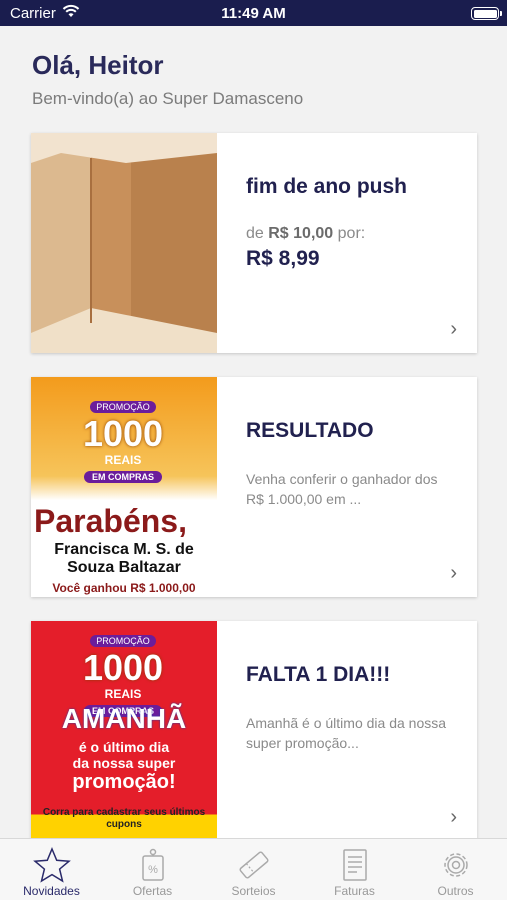  What do you see at coordinates (123, 442) in the screenshot?
I see `promo-badge: PROMOÇÃO 1000 REAIS EM COMPRAS` at bounding box center [123, 442].